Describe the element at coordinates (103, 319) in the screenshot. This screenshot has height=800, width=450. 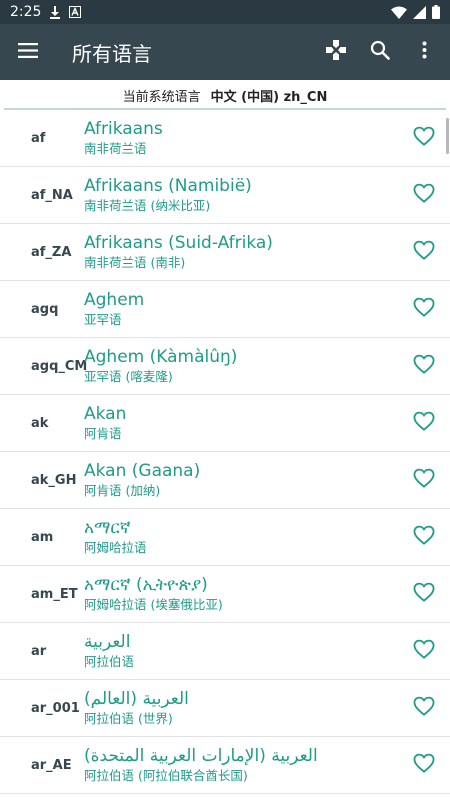
I see `language-local-name: 亚罕语` at that location.